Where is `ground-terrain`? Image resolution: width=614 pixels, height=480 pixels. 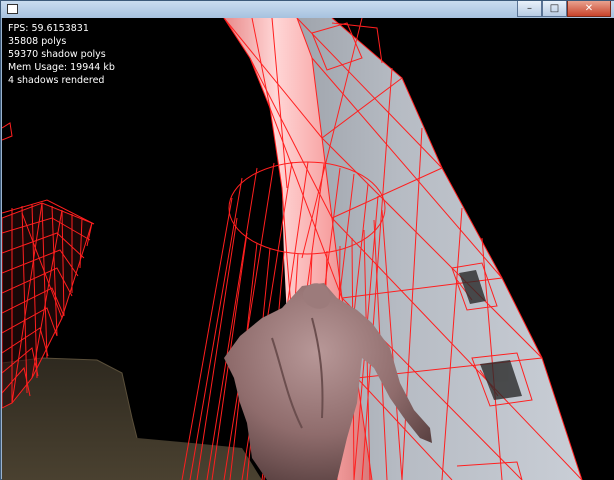 ground-terrain is located at coordinates (132, 418).